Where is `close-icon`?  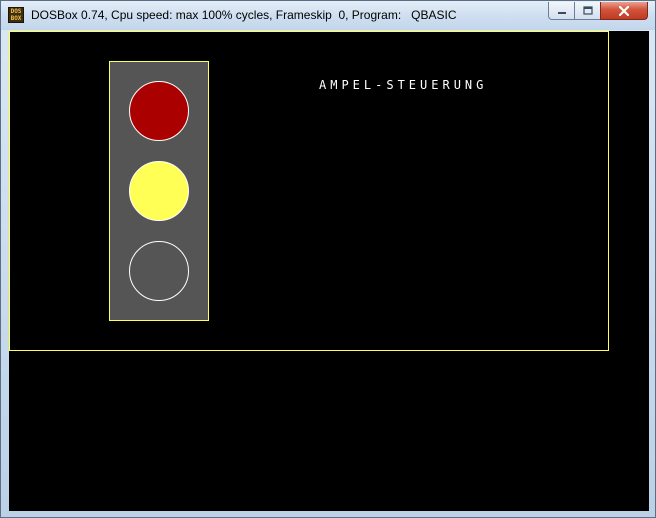
close-icon is located at coordinates (624, 10).